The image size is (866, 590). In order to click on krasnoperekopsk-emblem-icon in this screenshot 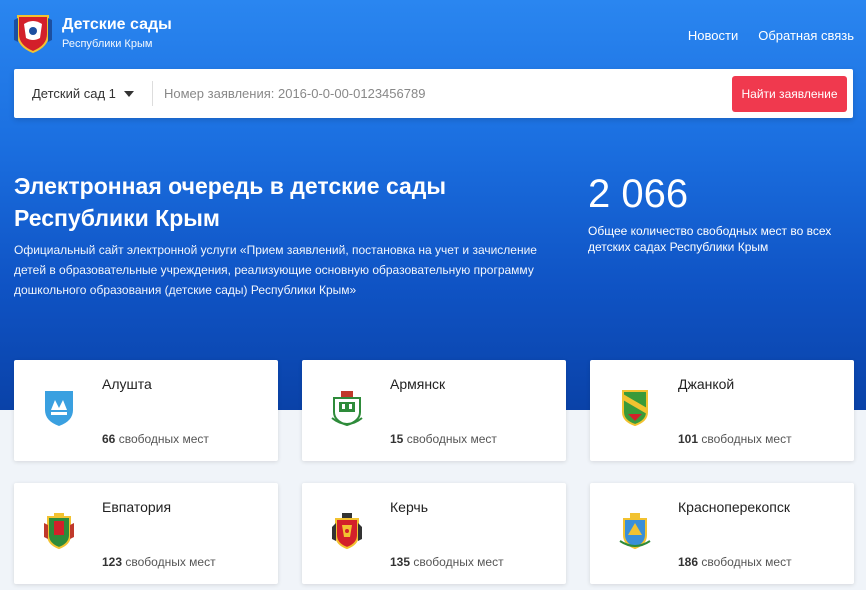, I will do `click(635, 531)`.